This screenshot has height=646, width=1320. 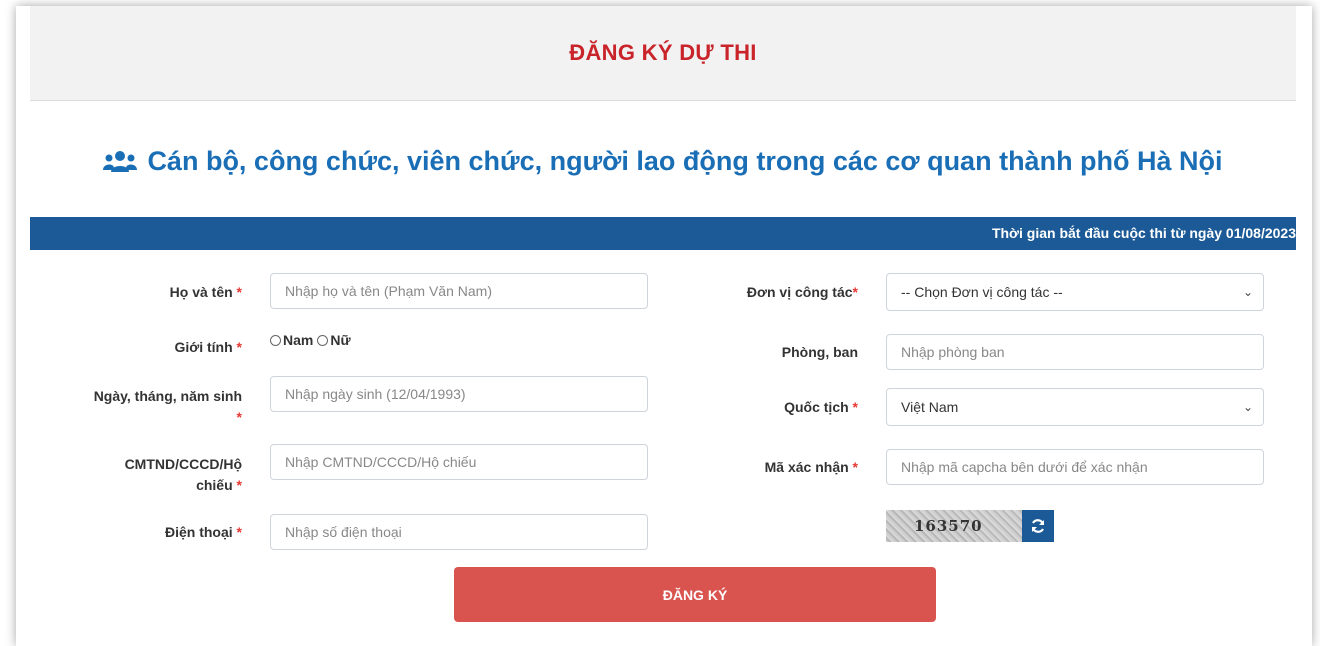 I want to click on phone-label: Điện thoại *, so click(x=203, y=532).